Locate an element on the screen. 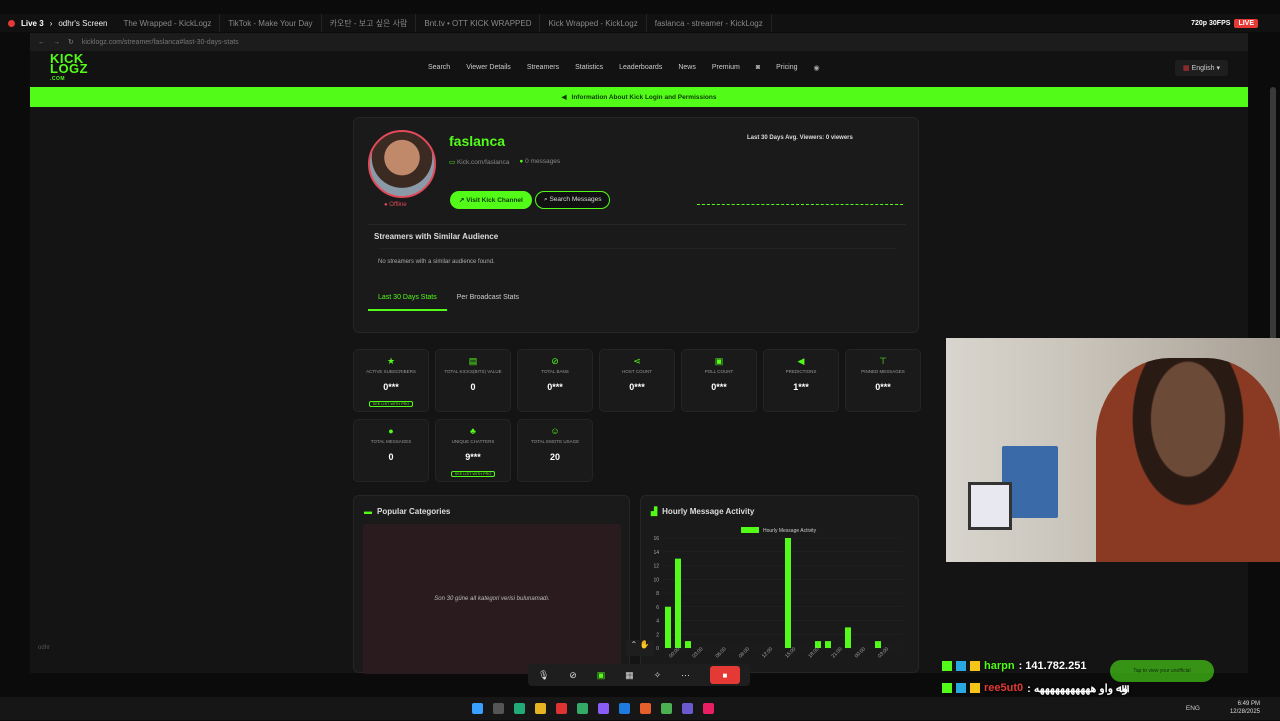  browser-tab: Bnt.tv • OTT KICK WRAPPED is located at coordinates (478, 23).